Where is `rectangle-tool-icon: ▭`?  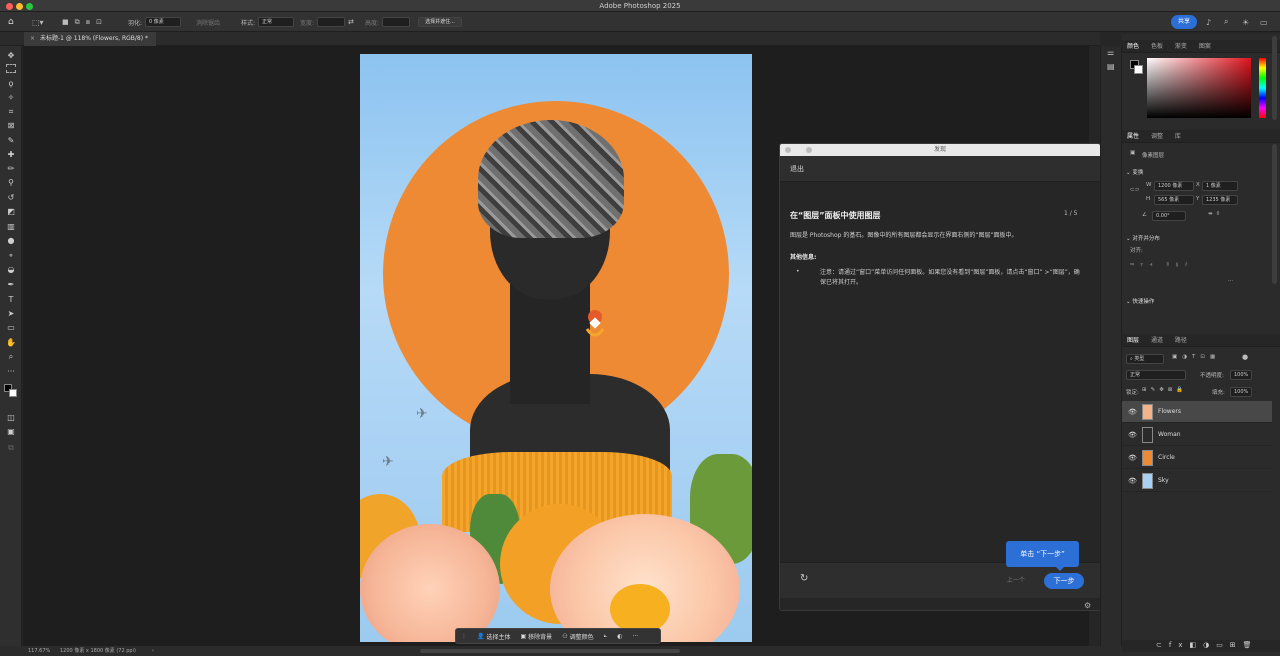 rectangle-tool-icon: ▭ is located at coordinates (11, 328).